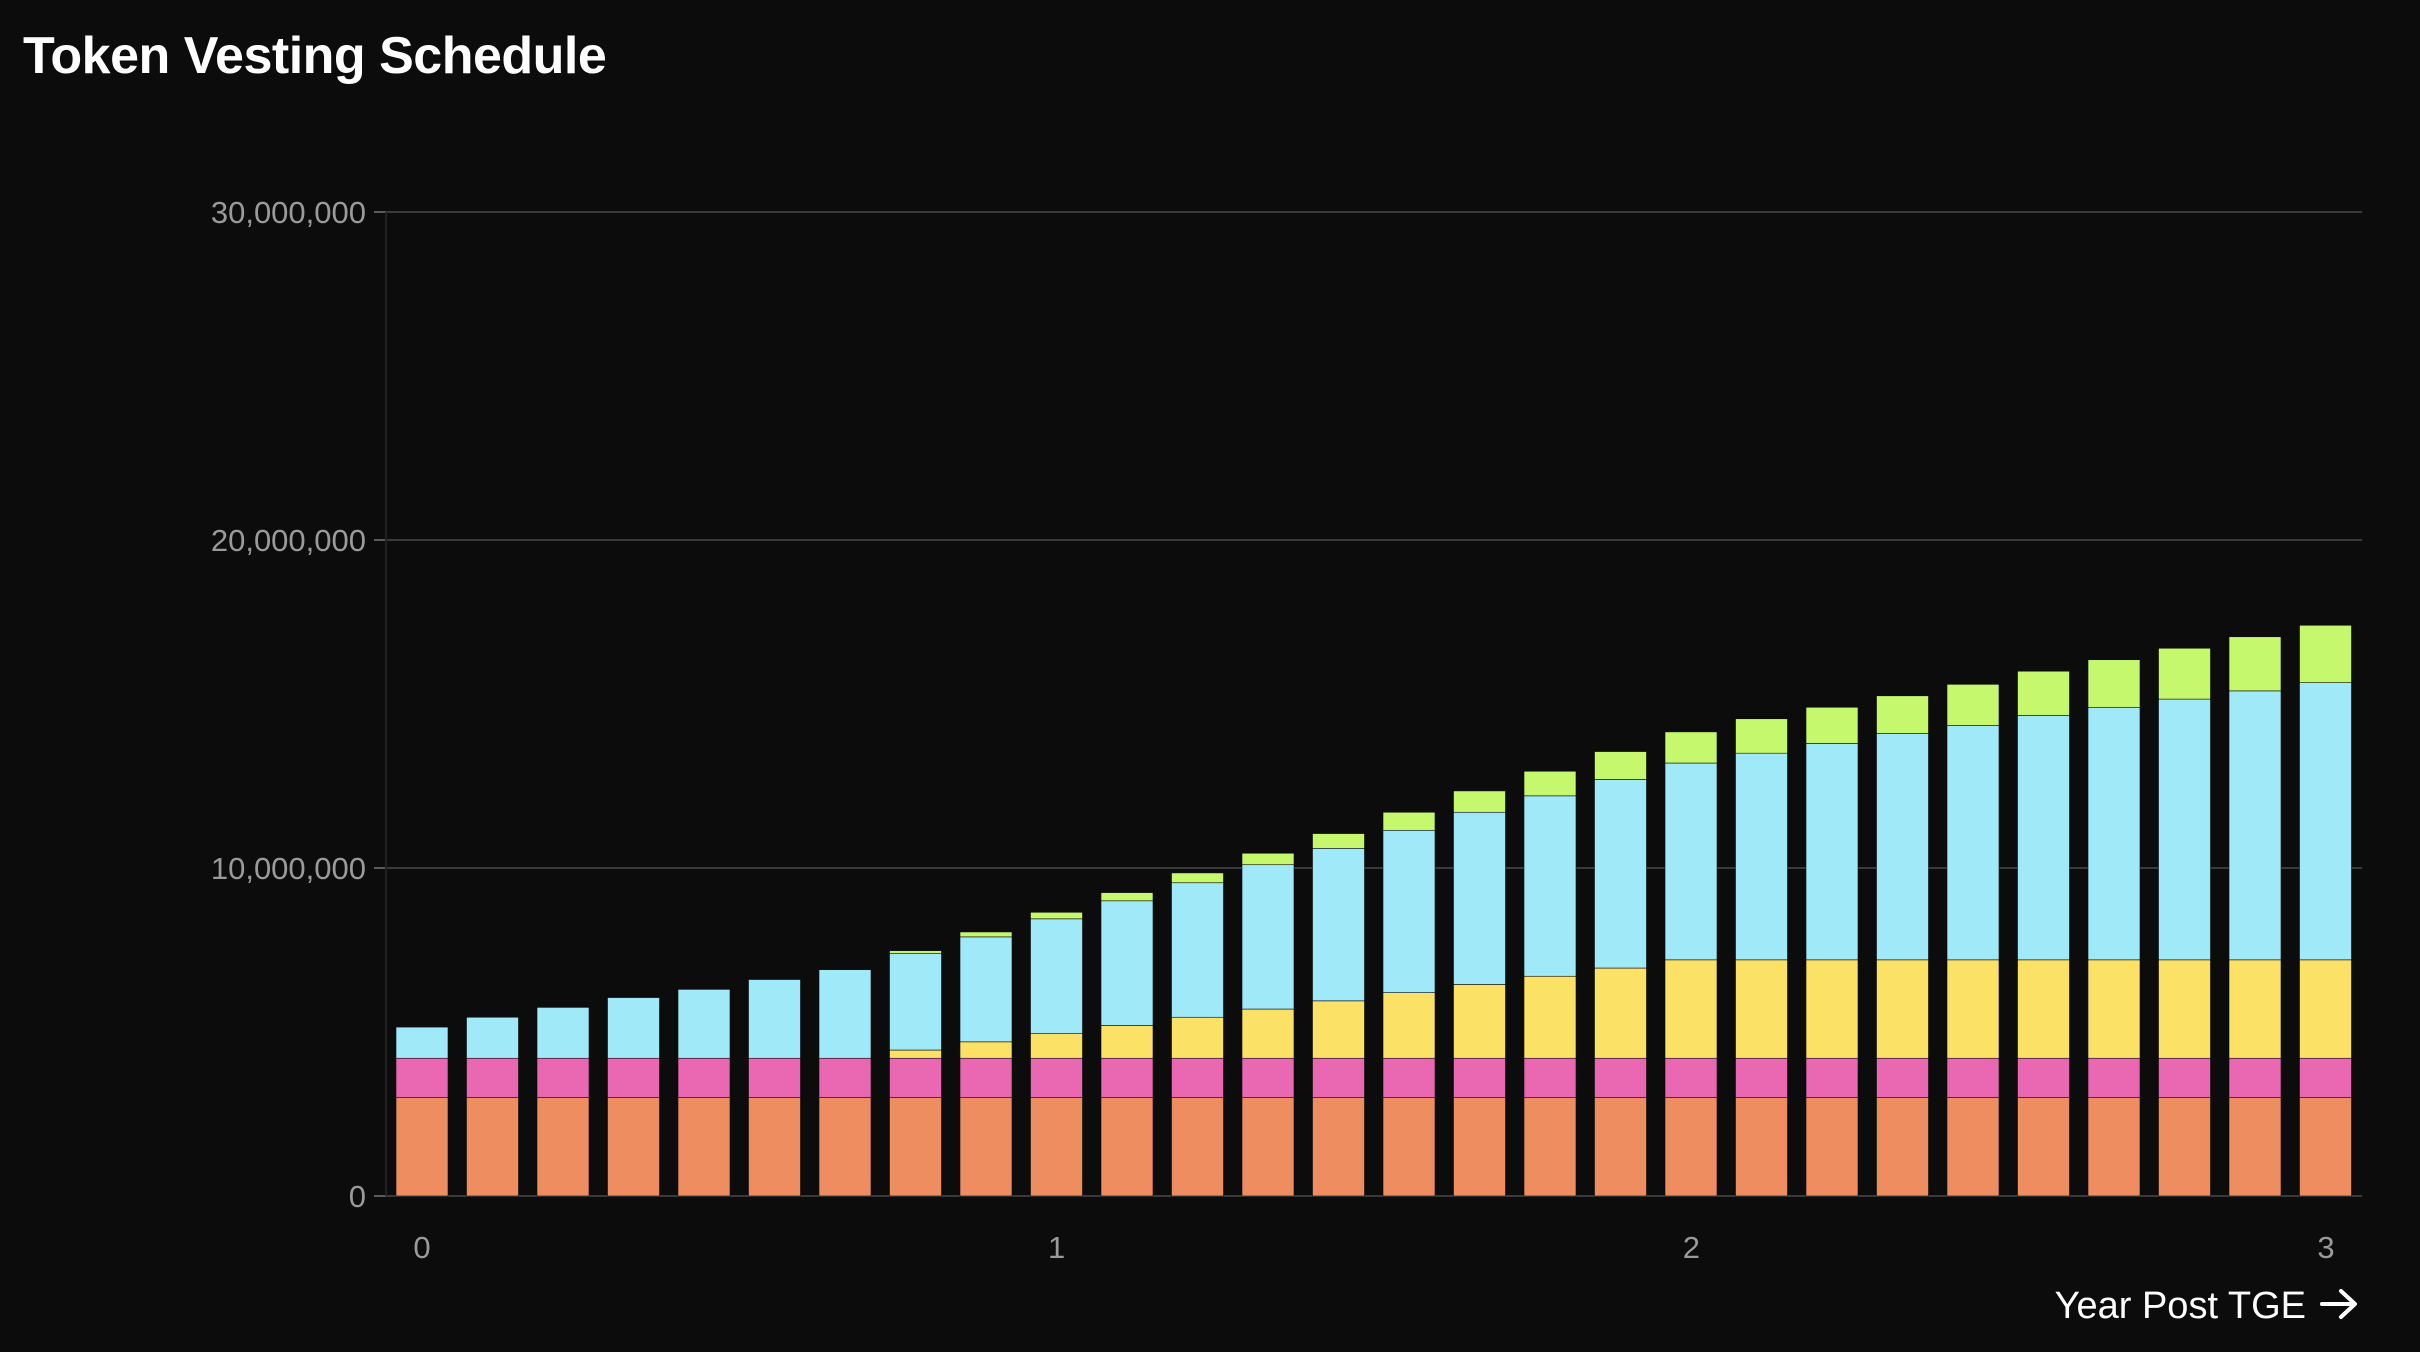 Image resolution: width=2420 pixels, height=1352 pixels. What do you see at coordinates (1373, 1247) in the screenshot?
I see `x-axis-ticks: 0 1 2 3` at bounding box center [1373, 1247].